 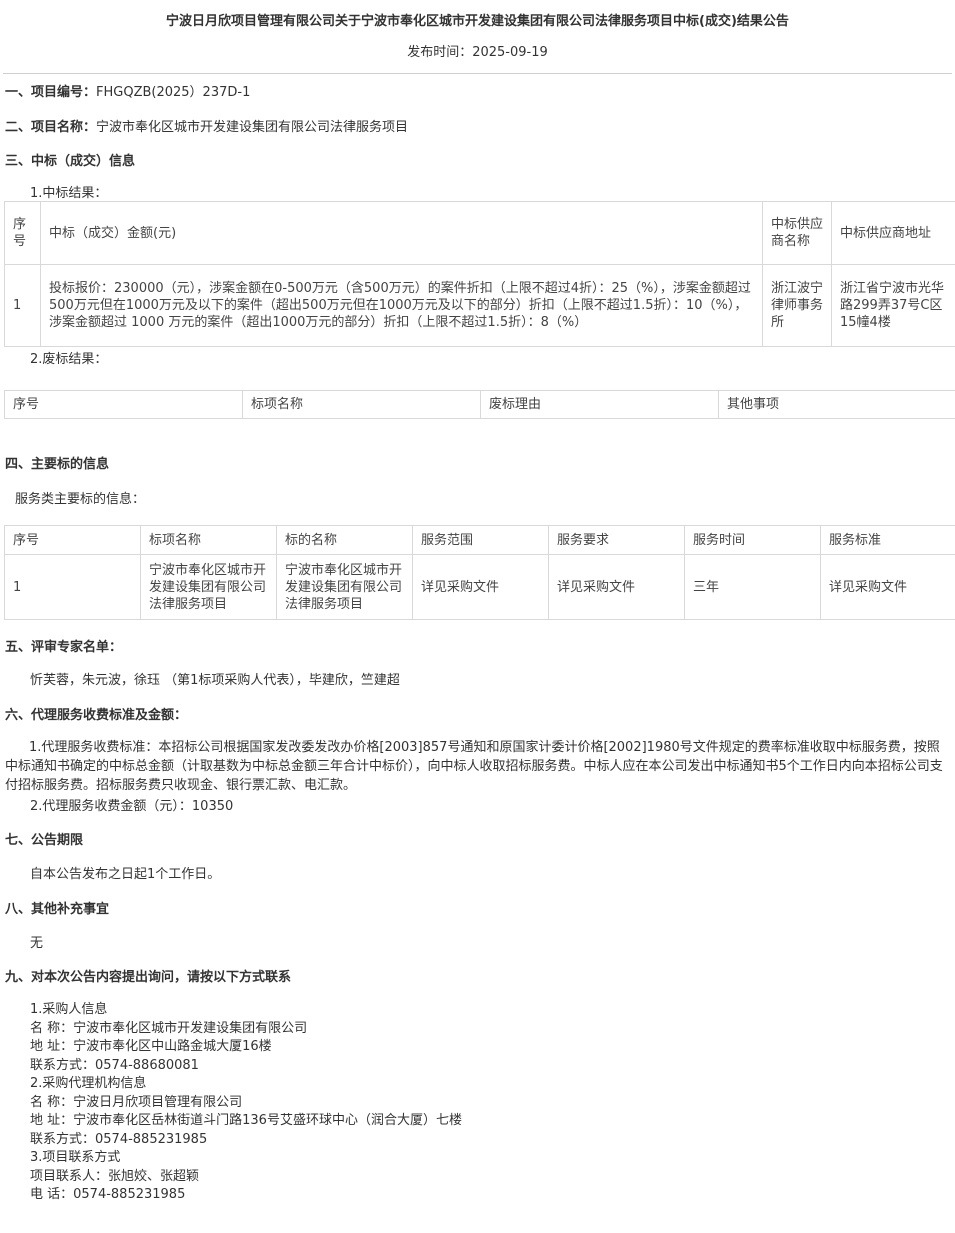 What do you see at coordinates (752, 587) in the screenshot?
I see `table-cell: 三年` at bounding box center [752, 587].